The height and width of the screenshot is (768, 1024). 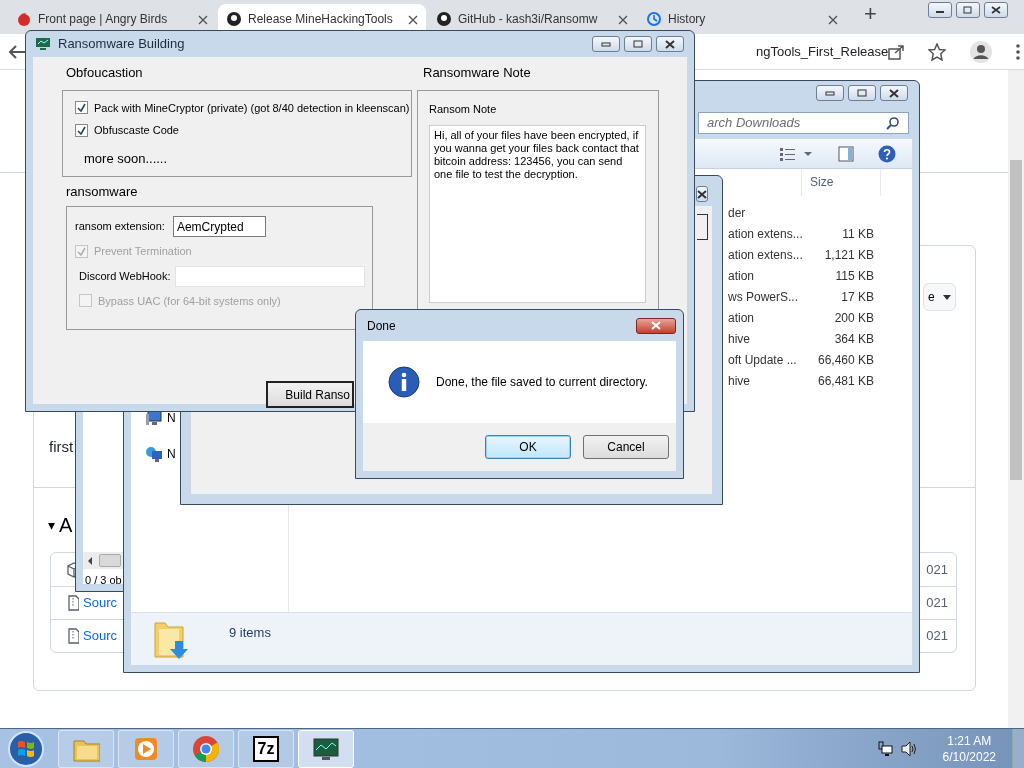 What do you see at coordinates (120, 227) in the screenshot?
I see `field-label: ransom extension:` at bounding box center [120, 227].